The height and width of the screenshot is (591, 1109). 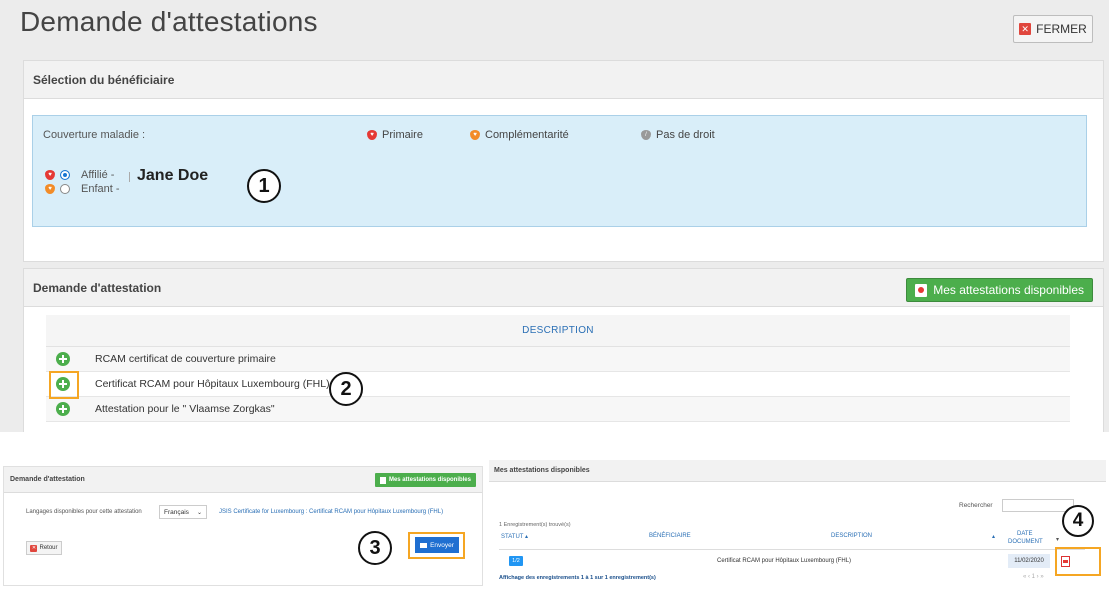 What do you see at coordinates (558, 359) in the screenshot?
I see `table-row: RCAM certificat de couverture primaire` at bounding box center [558, 359].